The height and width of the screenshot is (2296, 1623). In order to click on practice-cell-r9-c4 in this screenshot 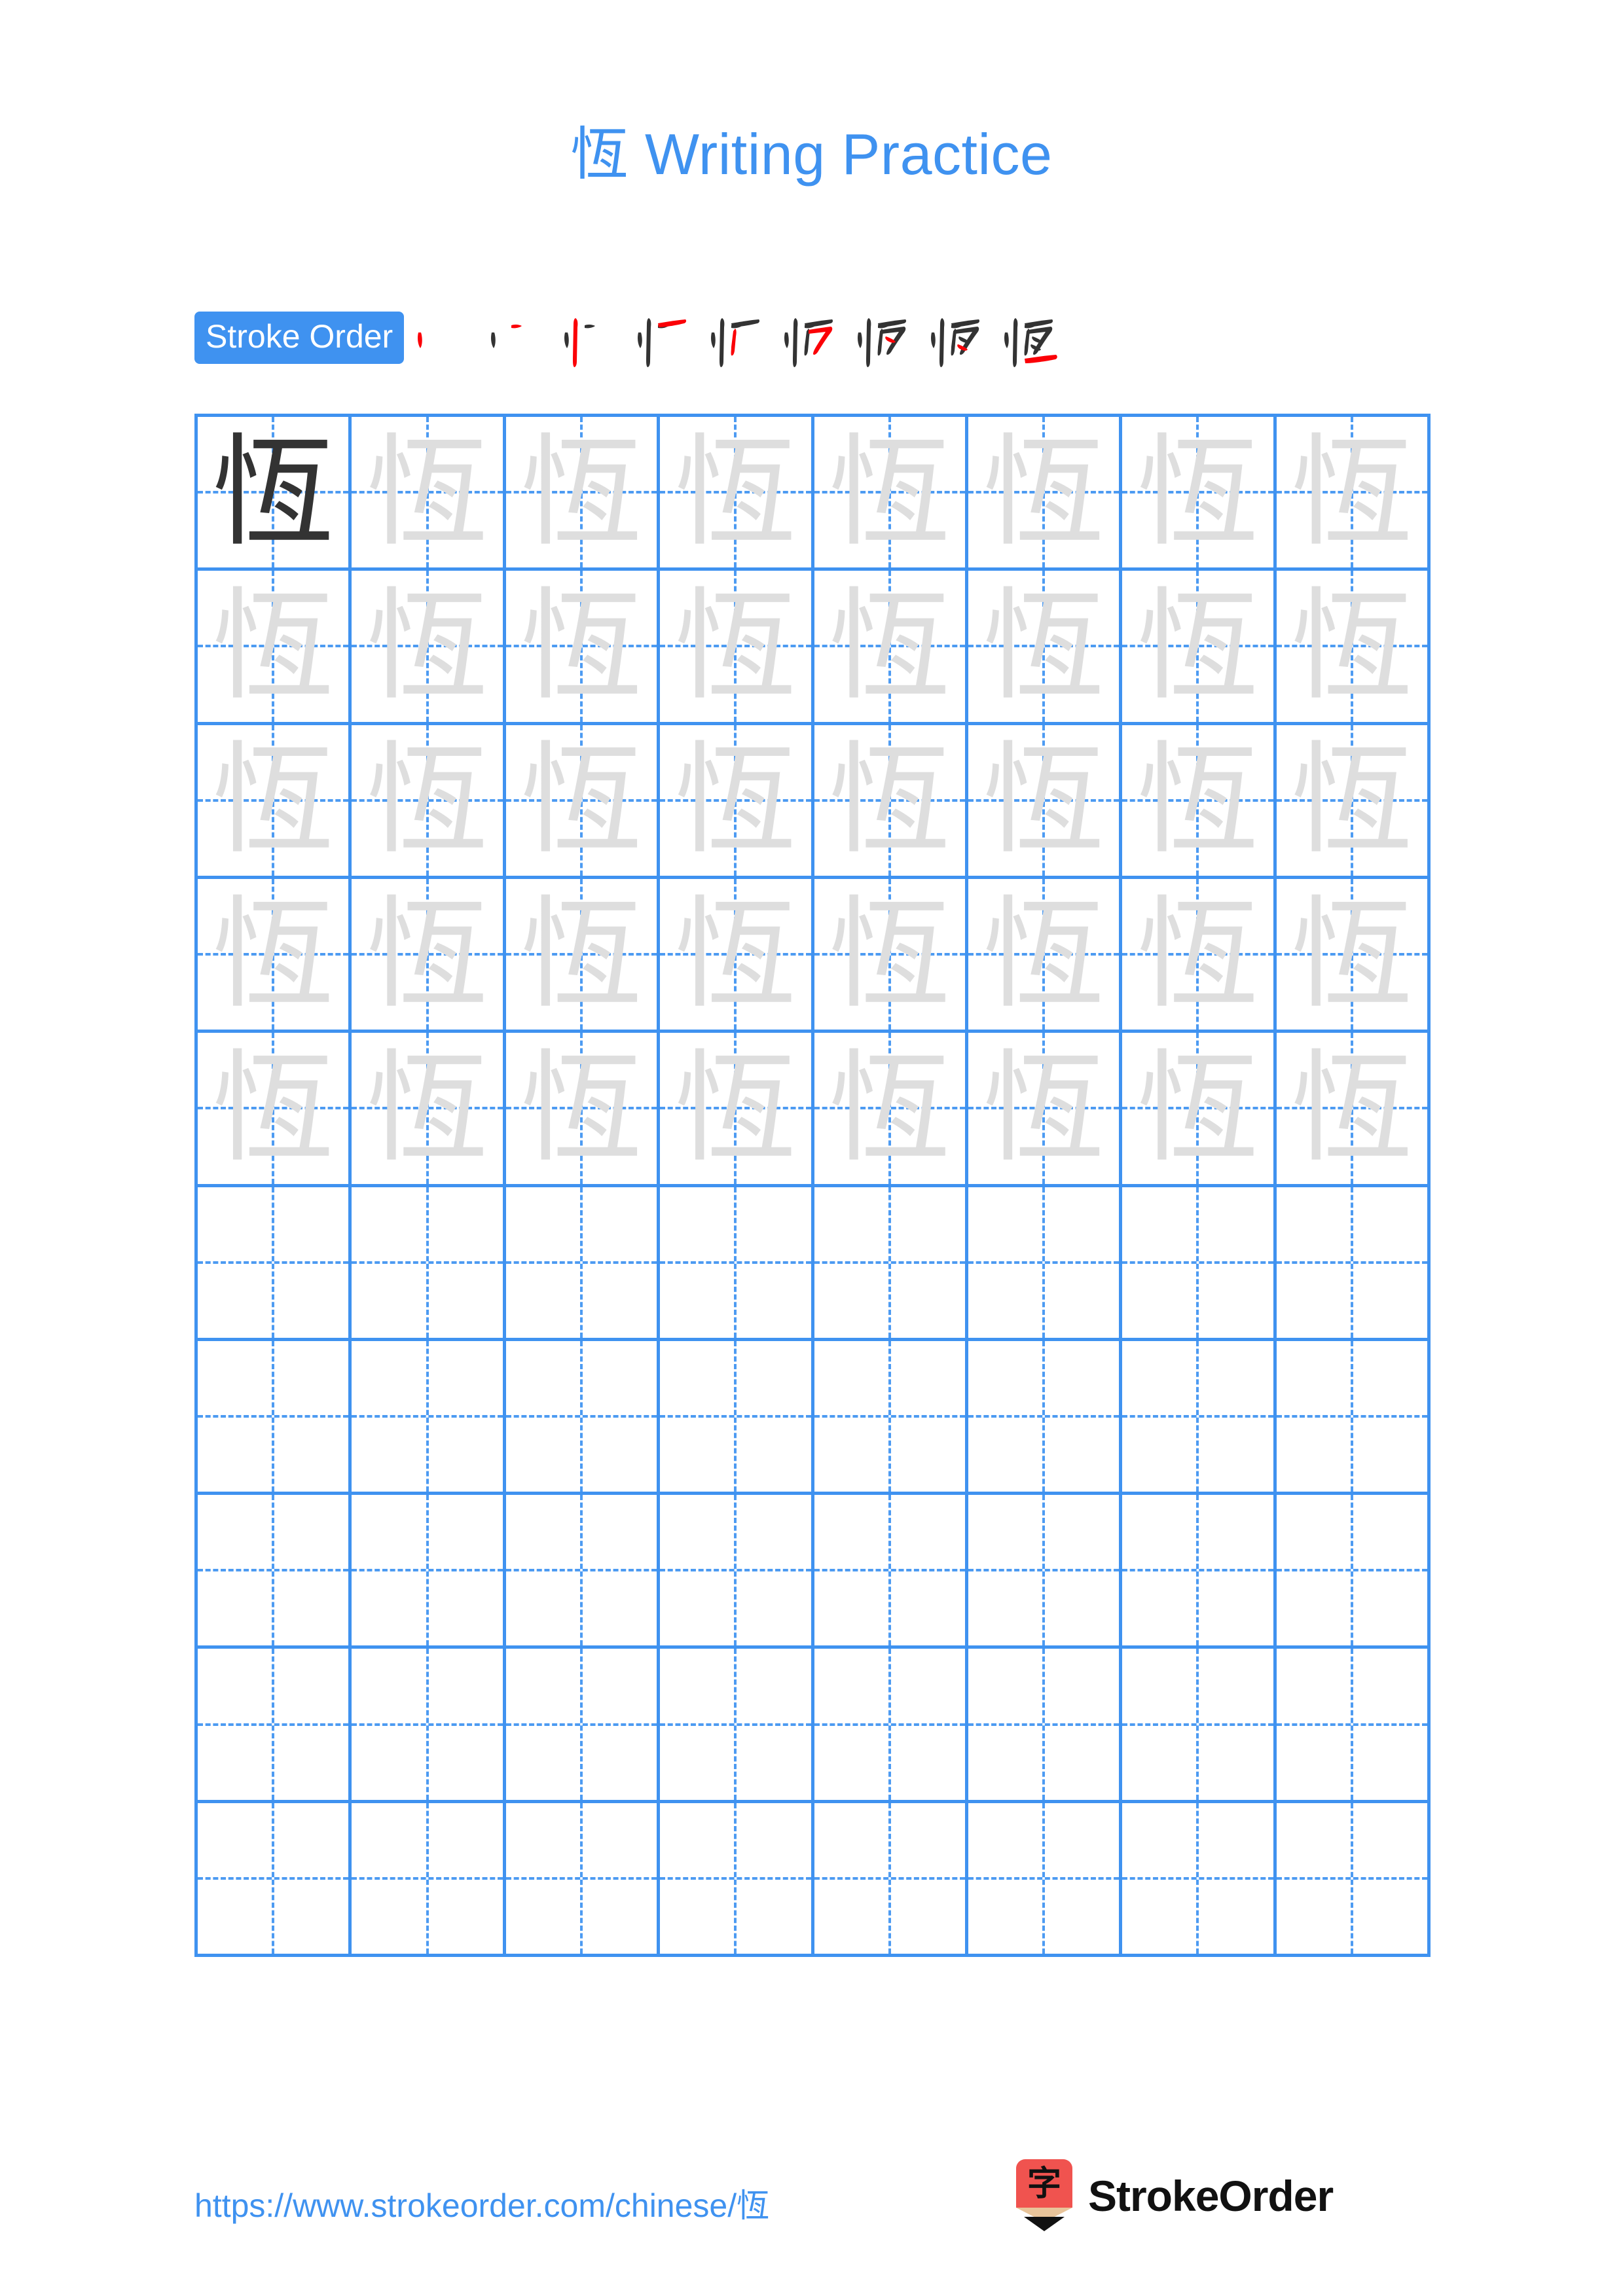, I will do `click(737, 1726)`.